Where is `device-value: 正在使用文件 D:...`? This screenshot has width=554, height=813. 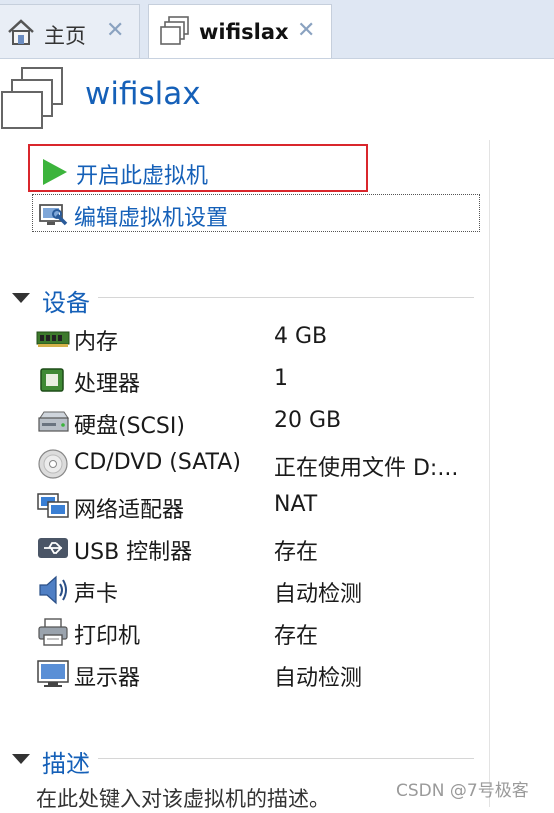 device-value: 正在使用文件 D:... is located at coordinates (366, 468).